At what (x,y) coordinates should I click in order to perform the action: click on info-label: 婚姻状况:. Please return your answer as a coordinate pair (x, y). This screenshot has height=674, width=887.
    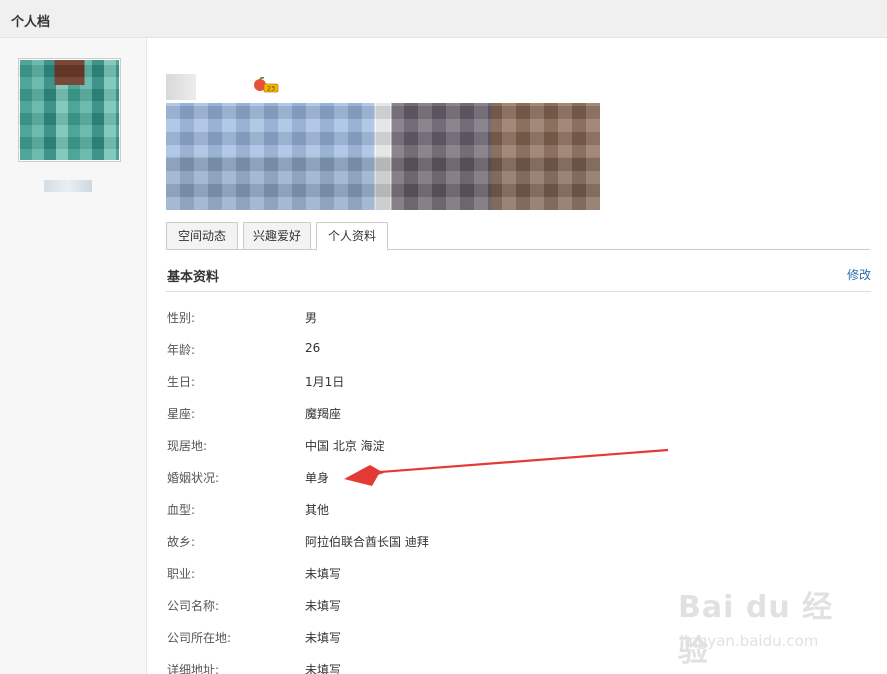
    Looking at the image, I should click on (193, 478).